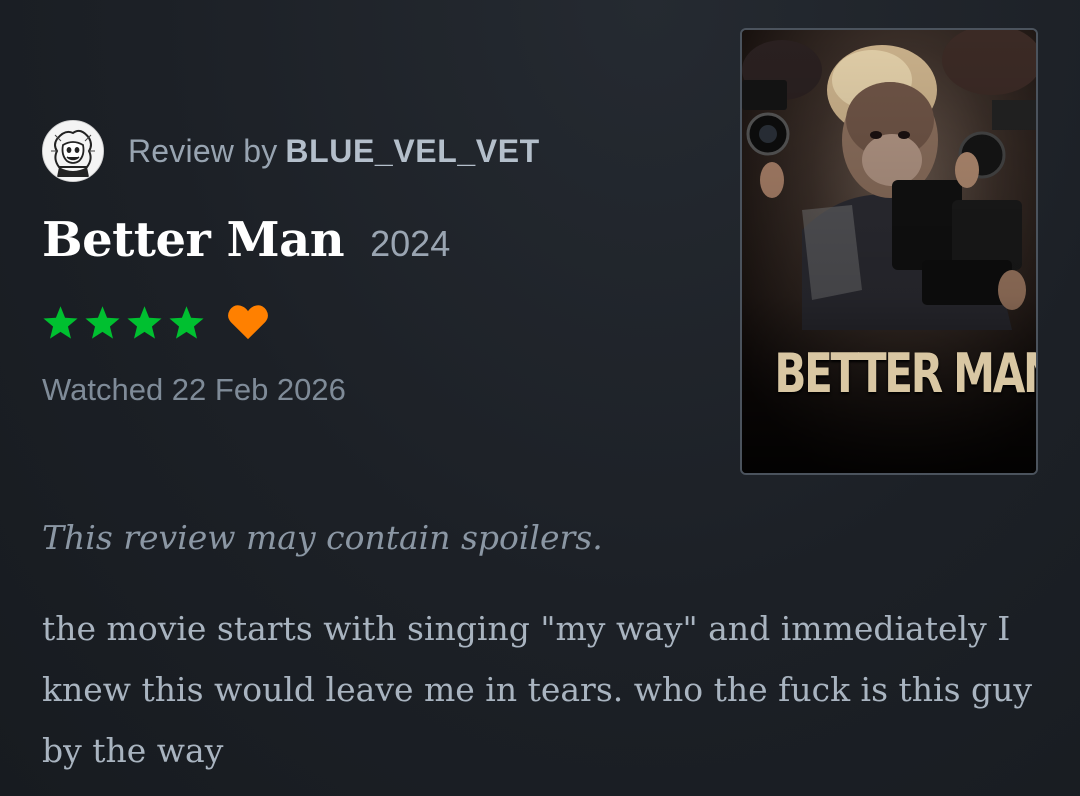  I want to click on spoiler-warning: This review may contain spoilers., so click(322, 537).